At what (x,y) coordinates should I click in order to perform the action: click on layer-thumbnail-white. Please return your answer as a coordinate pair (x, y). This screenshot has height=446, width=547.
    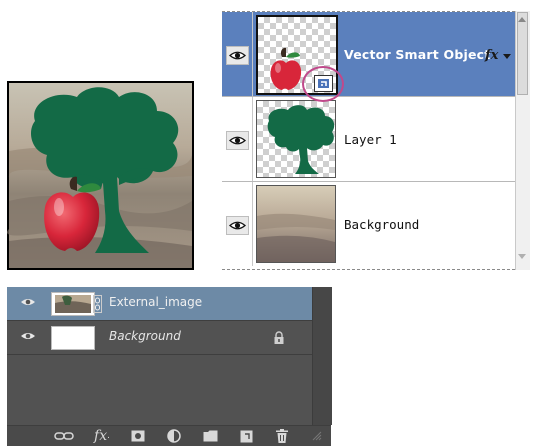
    Looking at the image, I should click on (73, 338).